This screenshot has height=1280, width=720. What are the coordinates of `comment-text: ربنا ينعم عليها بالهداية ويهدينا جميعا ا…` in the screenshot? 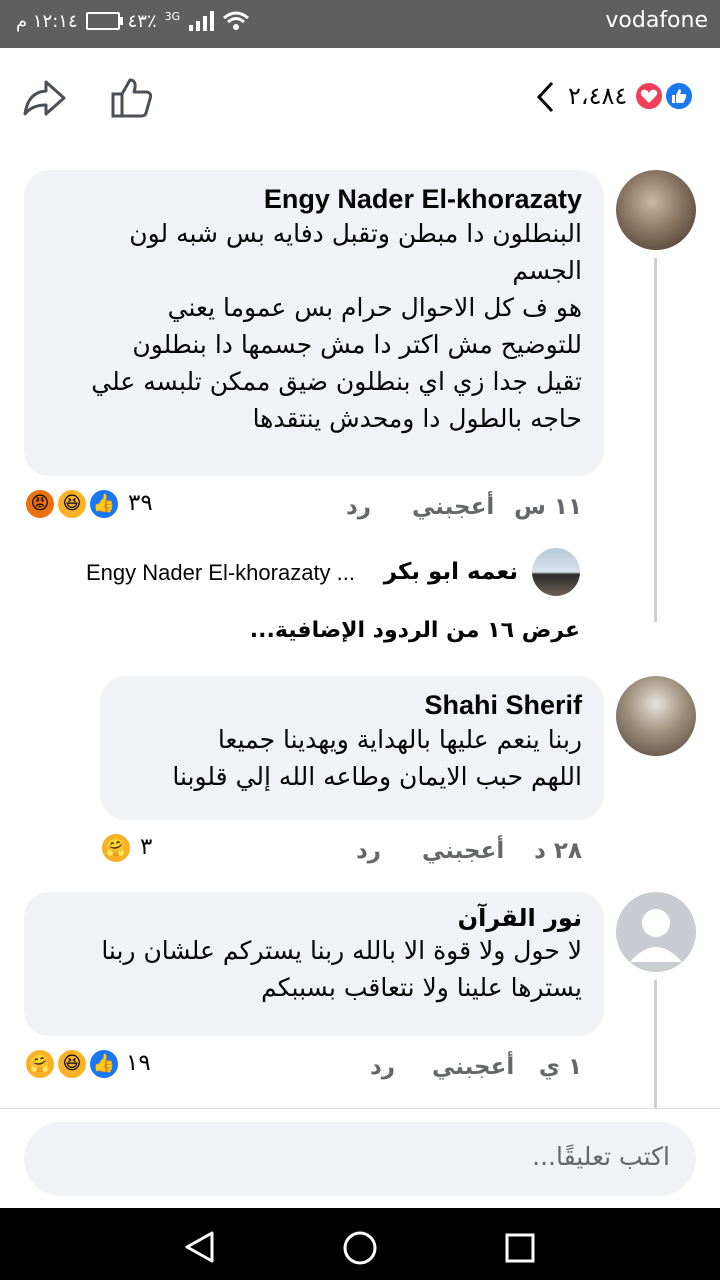 It's located at (377, 758).